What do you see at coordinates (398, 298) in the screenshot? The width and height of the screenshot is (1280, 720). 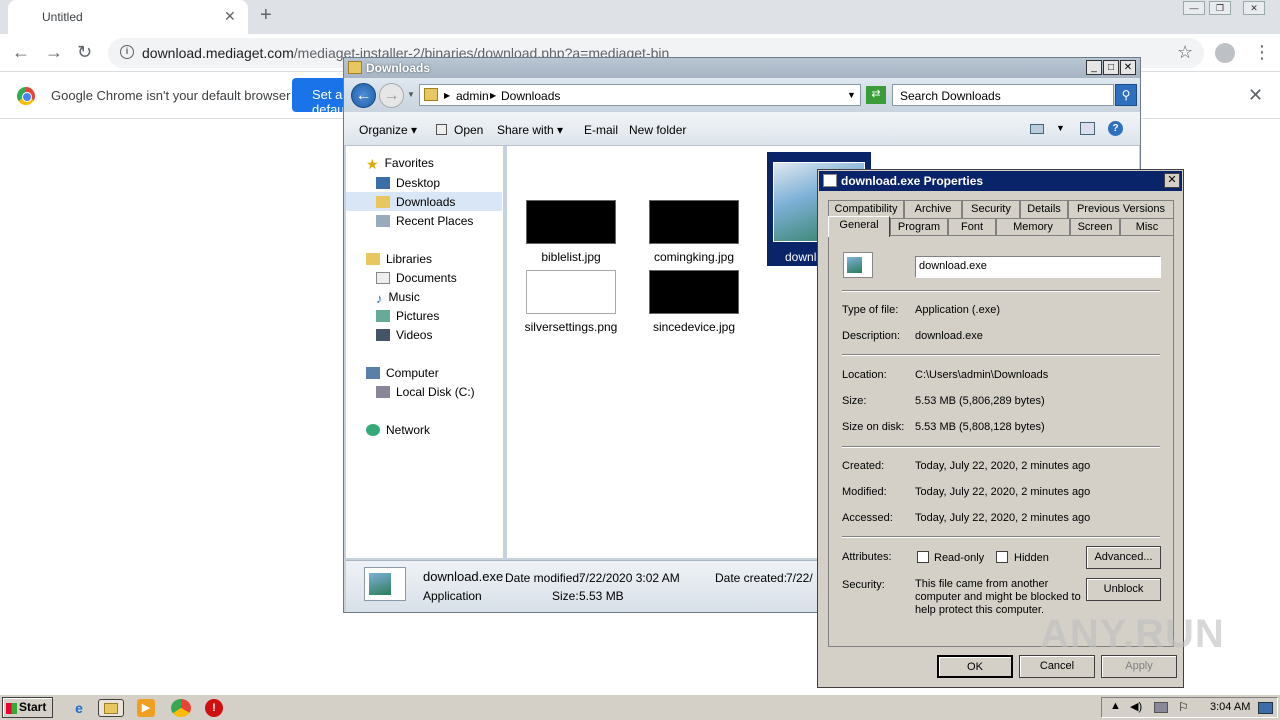 I see `nav-music: ♪ Music` at bounding box center [398, 298].